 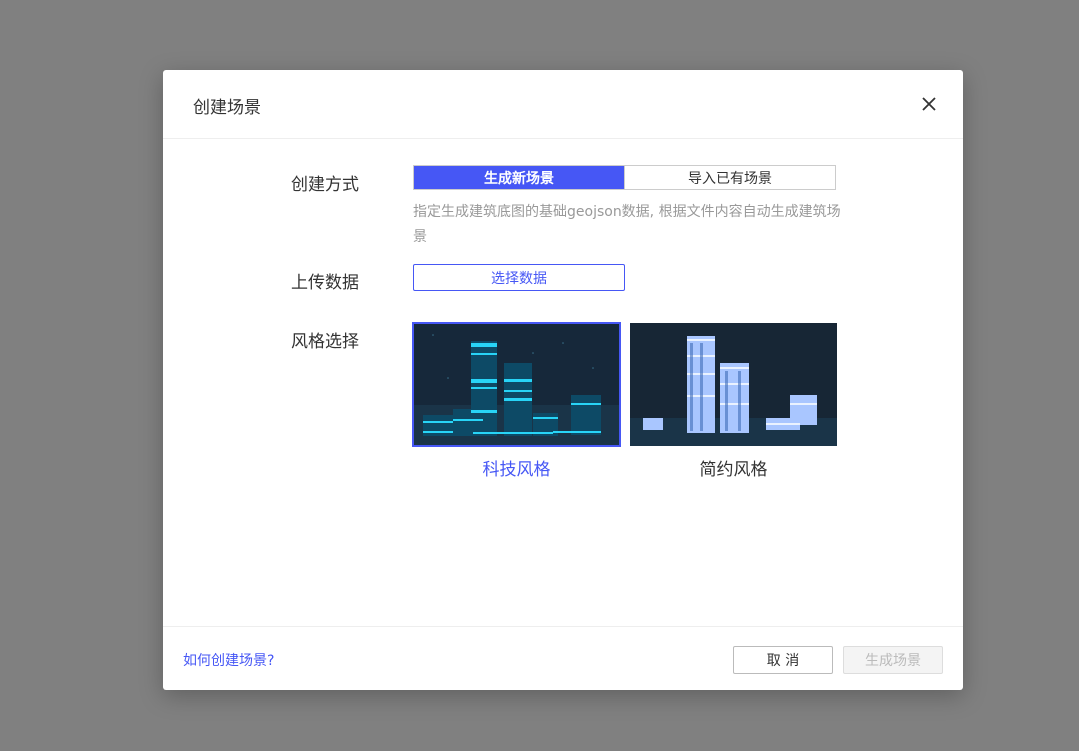 I want to click on method-option-import-scene: 导入已有场景, so click(x=729, y=177).